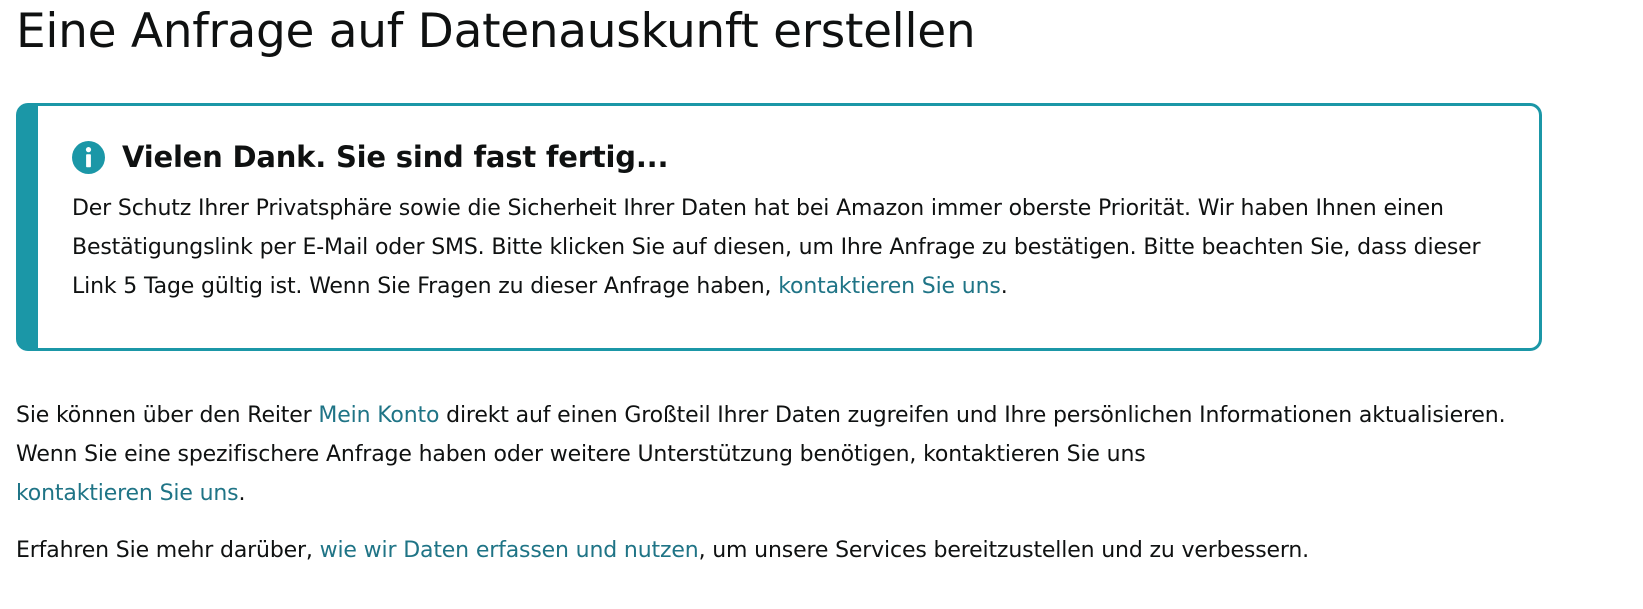  What do you see at coordinates (168, 550) in the screenshot?
I see `data-paragraph-prefix: Erfahren Sie mehr darüber,` at bounding box center [168, 550].